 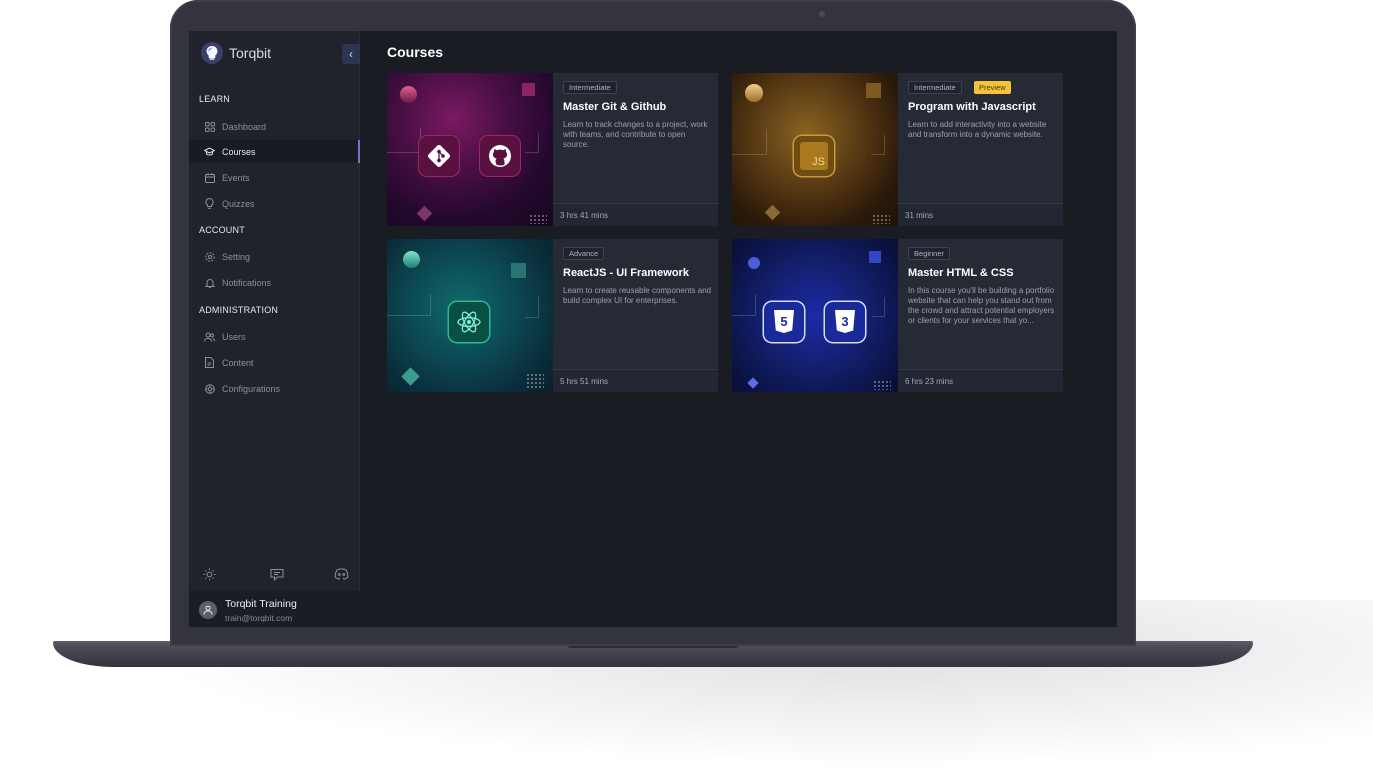 I want to click on course-footer: 5 hrs 51 mins, so click(x=635, y=380).